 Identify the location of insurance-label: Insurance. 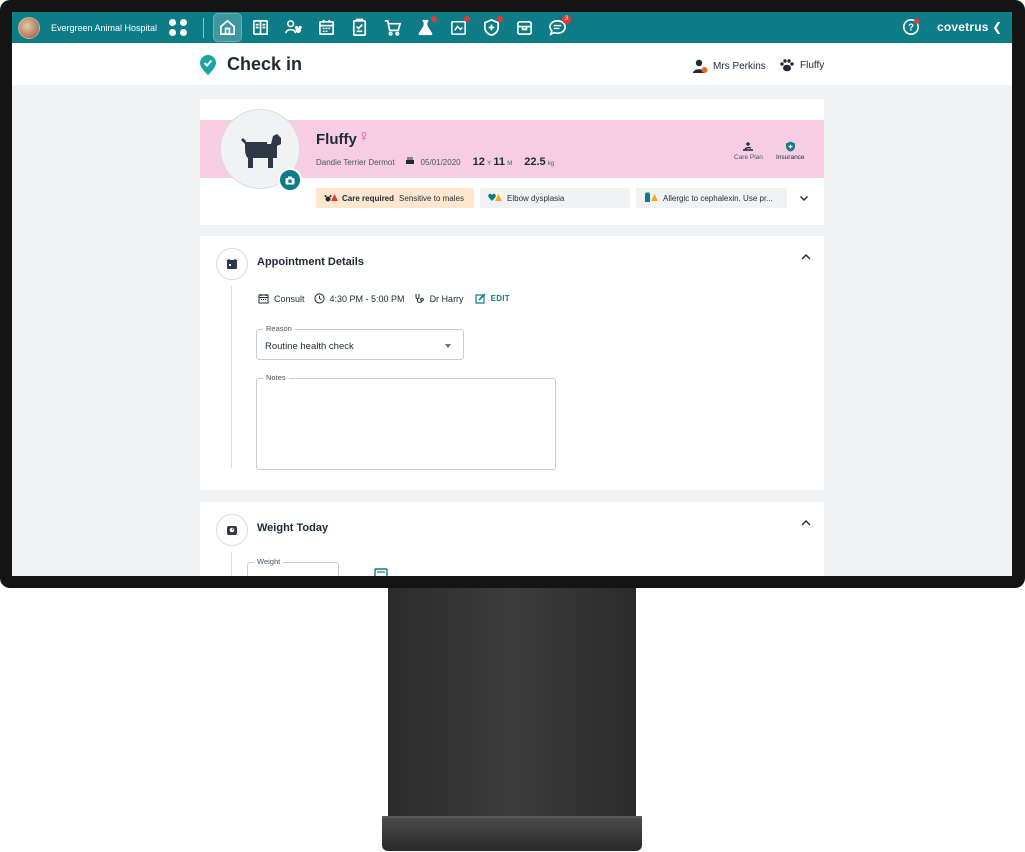
(790, 157).